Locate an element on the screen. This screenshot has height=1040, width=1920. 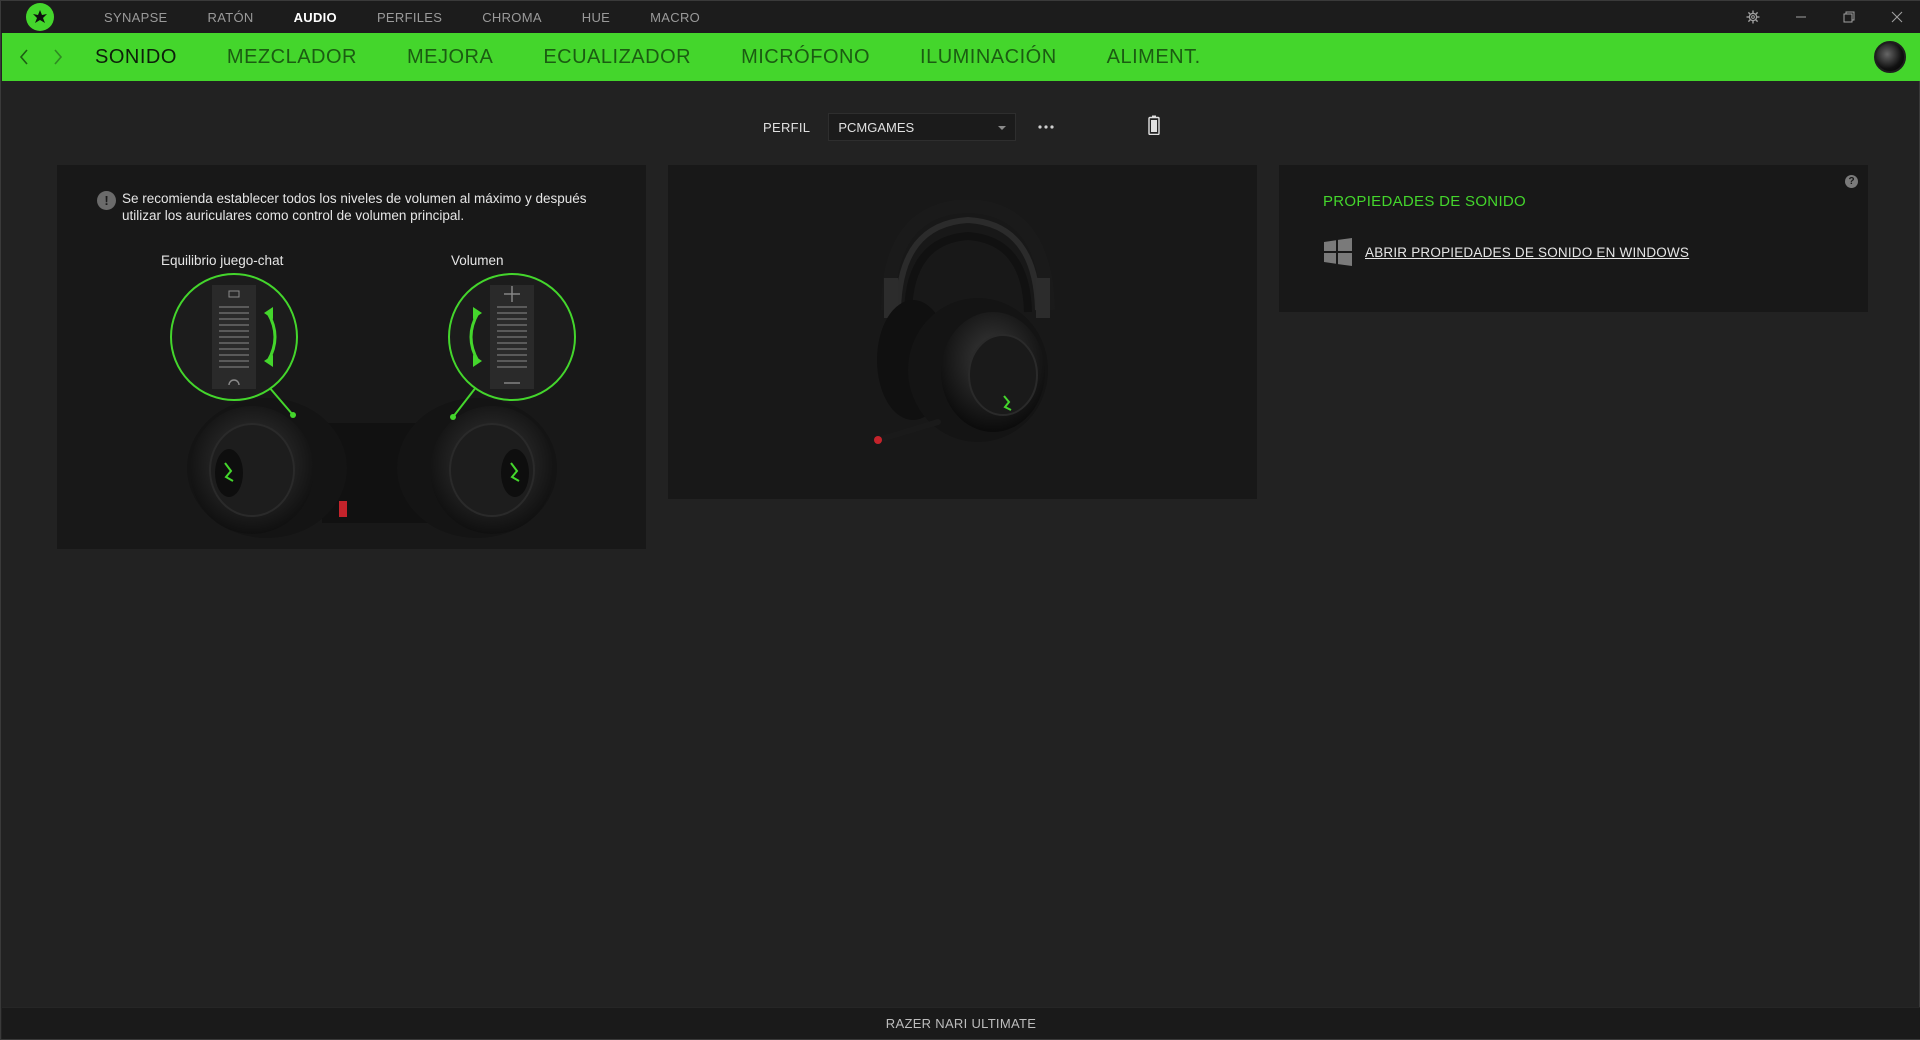
chevron-right-icon is located at coordinates (58, 57).